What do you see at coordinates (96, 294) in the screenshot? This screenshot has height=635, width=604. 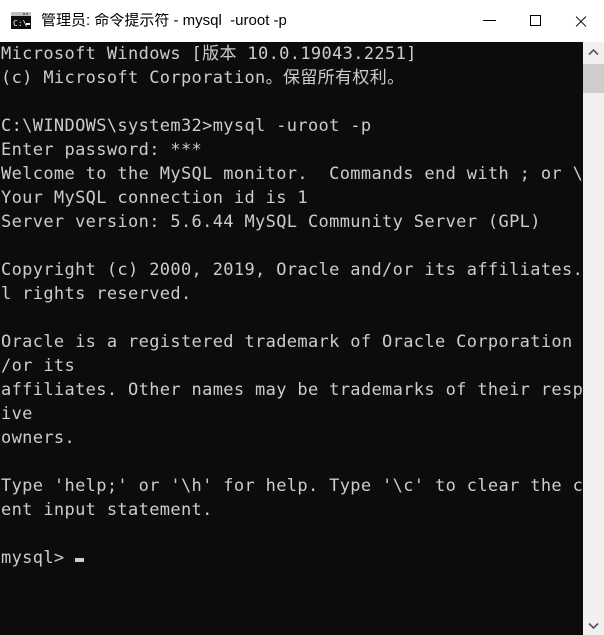 I see `console-line: l rights reserved.` at bounding box center [96, 294].